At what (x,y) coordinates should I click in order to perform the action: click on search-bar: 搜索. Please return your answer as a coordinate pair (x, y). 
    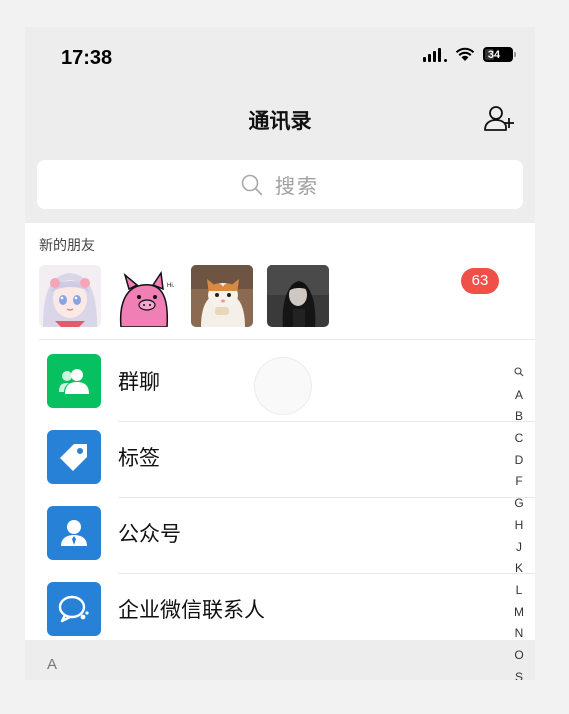
    Looking at the image, I should click on (280, 184).